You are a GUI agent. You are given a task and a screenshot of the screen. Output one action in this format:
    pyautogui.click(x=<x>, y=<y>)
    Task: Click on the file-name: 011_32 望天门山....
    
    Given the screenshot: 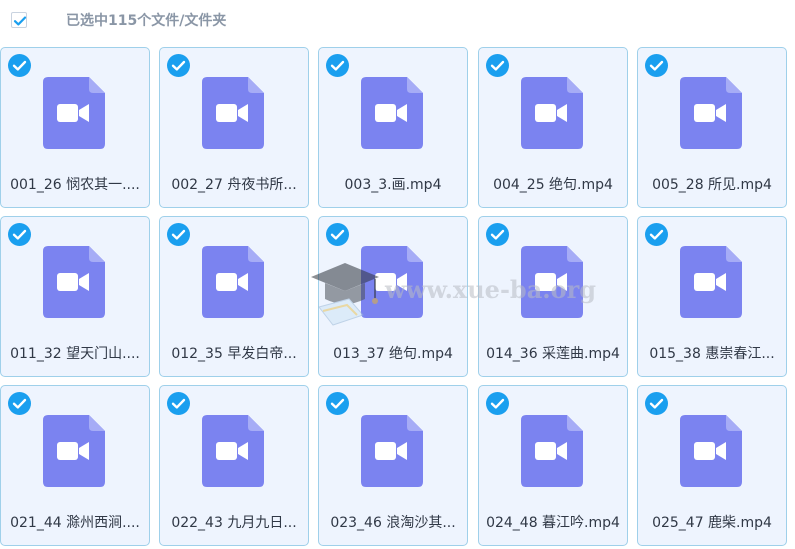 What is the action you would take?
    pyautogui.click(x=75, y=354)
    